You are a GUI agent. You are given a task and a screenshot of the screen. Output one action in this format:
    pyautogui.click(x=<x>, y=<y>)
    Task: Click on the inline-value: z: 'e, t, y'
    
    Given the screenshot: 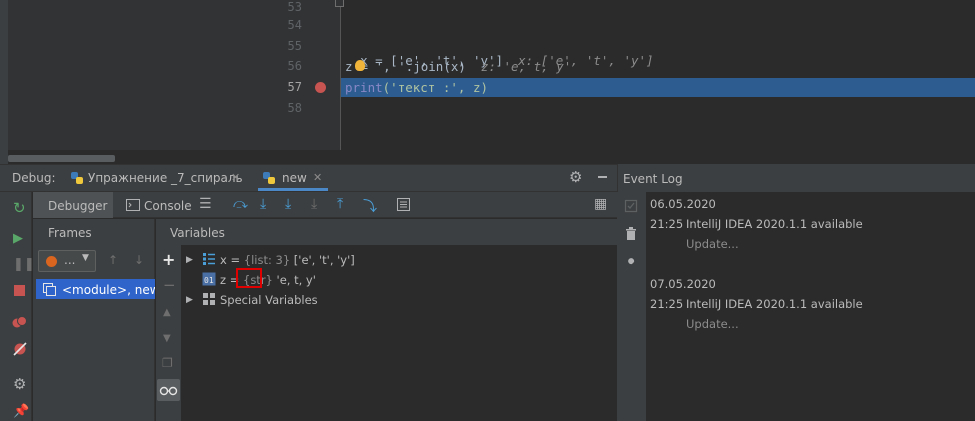 What is the action you would take?
    pyautogui.click(x=526, y=66)
    